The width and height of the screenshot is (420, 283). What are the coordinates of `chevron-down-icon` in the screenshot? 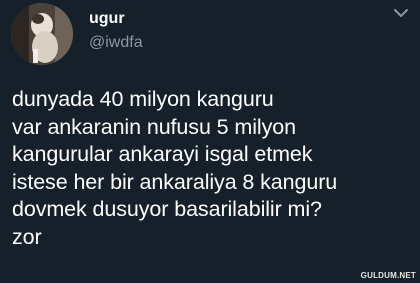 It's located at (401, 13).